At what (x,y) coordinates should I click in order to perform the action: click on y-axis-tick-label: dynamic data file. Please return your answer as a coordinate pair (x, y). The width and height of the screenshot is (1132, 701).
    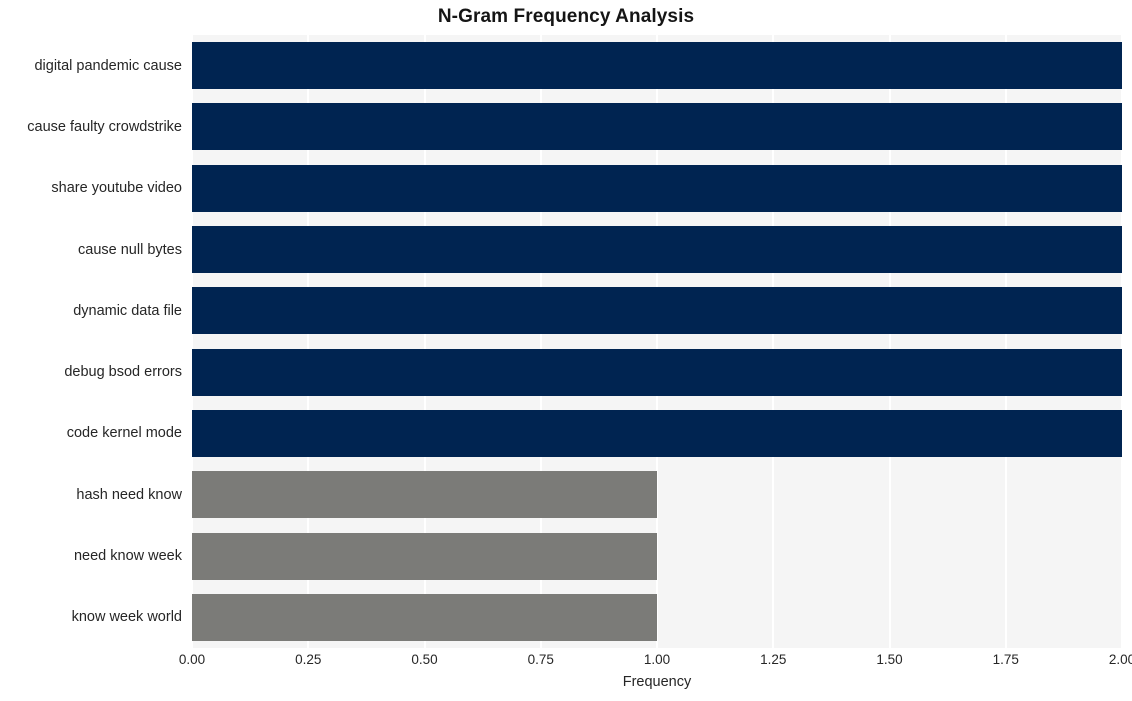
    Looking at the image, I should click on (127, 310).